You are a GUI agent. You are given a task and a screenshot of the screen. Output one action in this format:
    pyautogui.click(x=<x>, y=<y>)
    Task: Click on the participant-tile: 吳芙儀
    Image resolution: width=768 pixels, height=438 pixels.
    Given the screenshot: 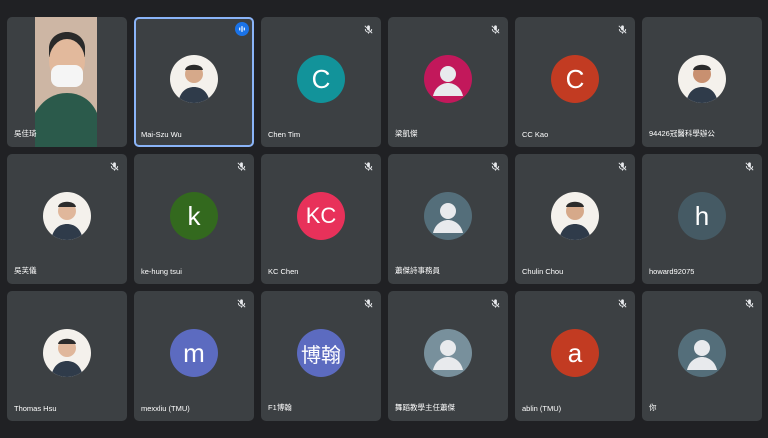 What is the action you would take?
    pyautogui.click(x=67, y=219)
    